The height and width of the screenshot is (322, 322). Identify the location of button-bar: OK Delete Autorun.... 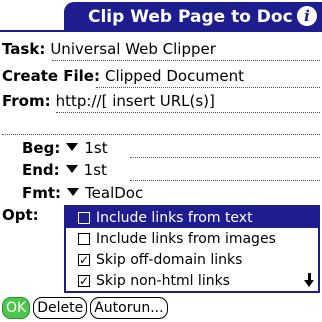
(85, 308).